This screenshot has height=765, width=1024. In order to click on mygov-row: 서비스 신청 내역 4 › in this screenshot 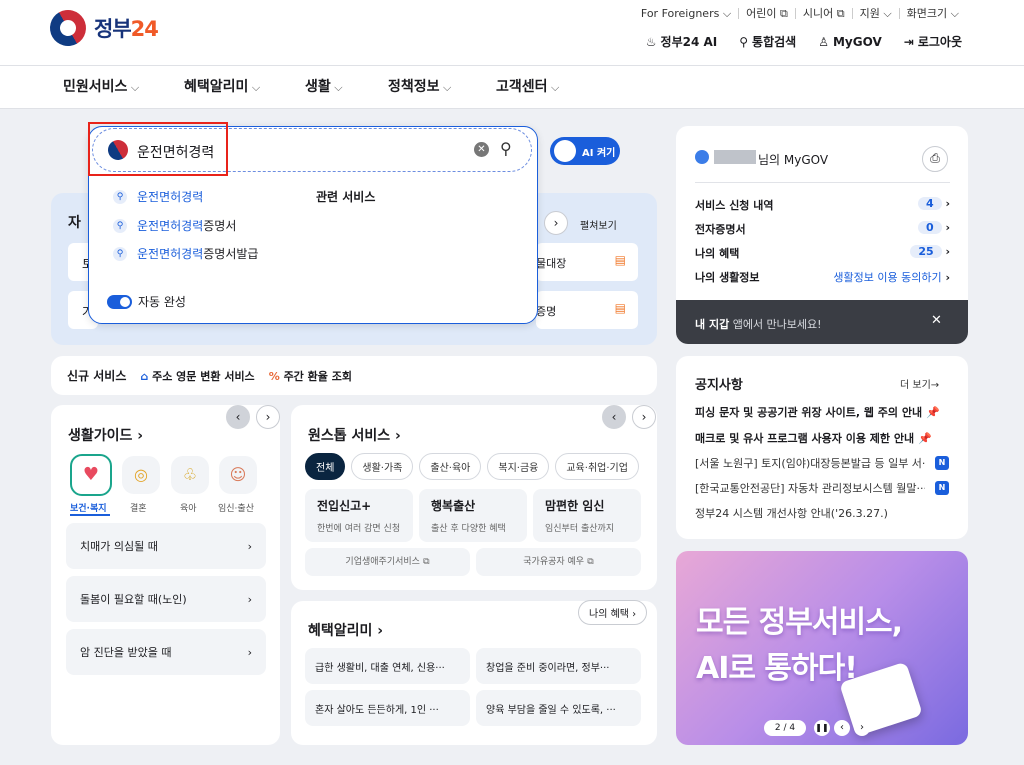, I will do `click(822, 205)`.